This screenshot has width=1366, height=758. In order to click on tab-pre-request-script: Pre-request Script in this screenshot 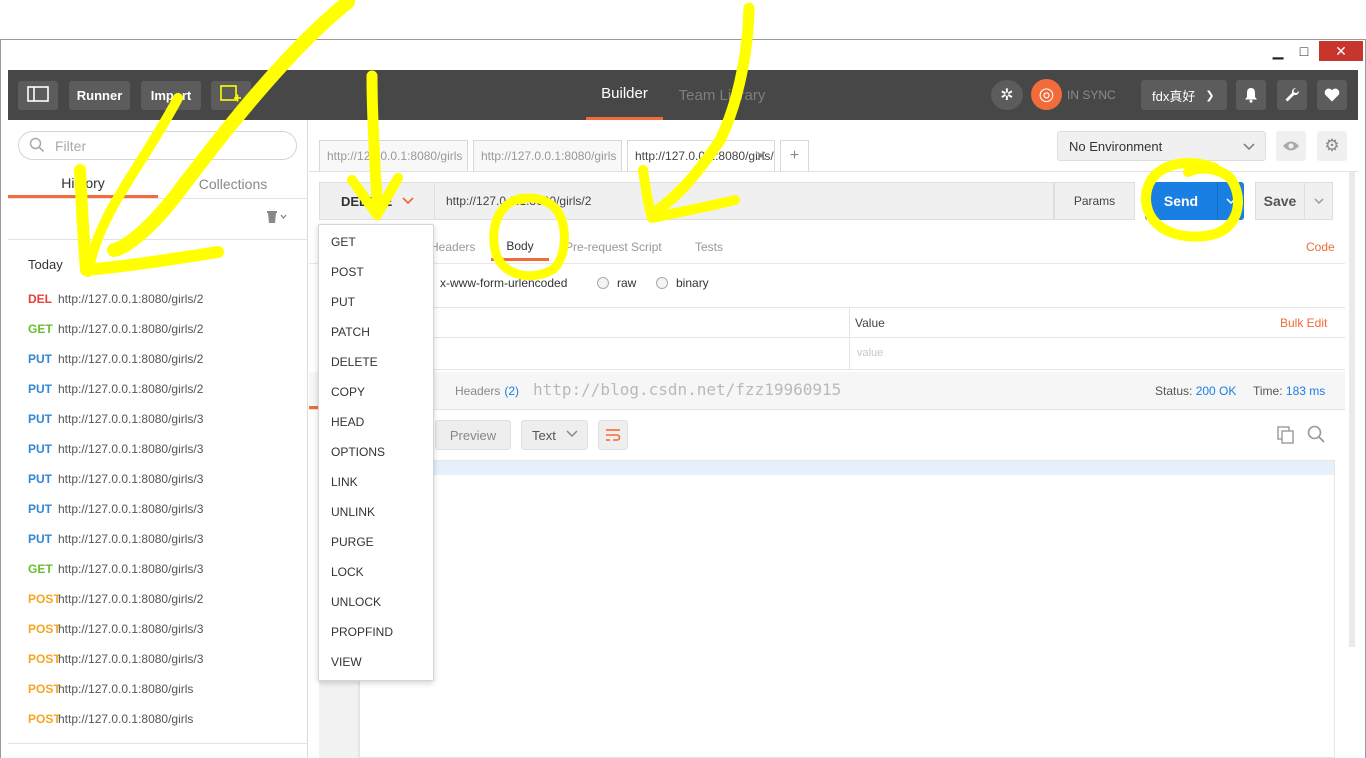, I will do `click(613, 247)`.